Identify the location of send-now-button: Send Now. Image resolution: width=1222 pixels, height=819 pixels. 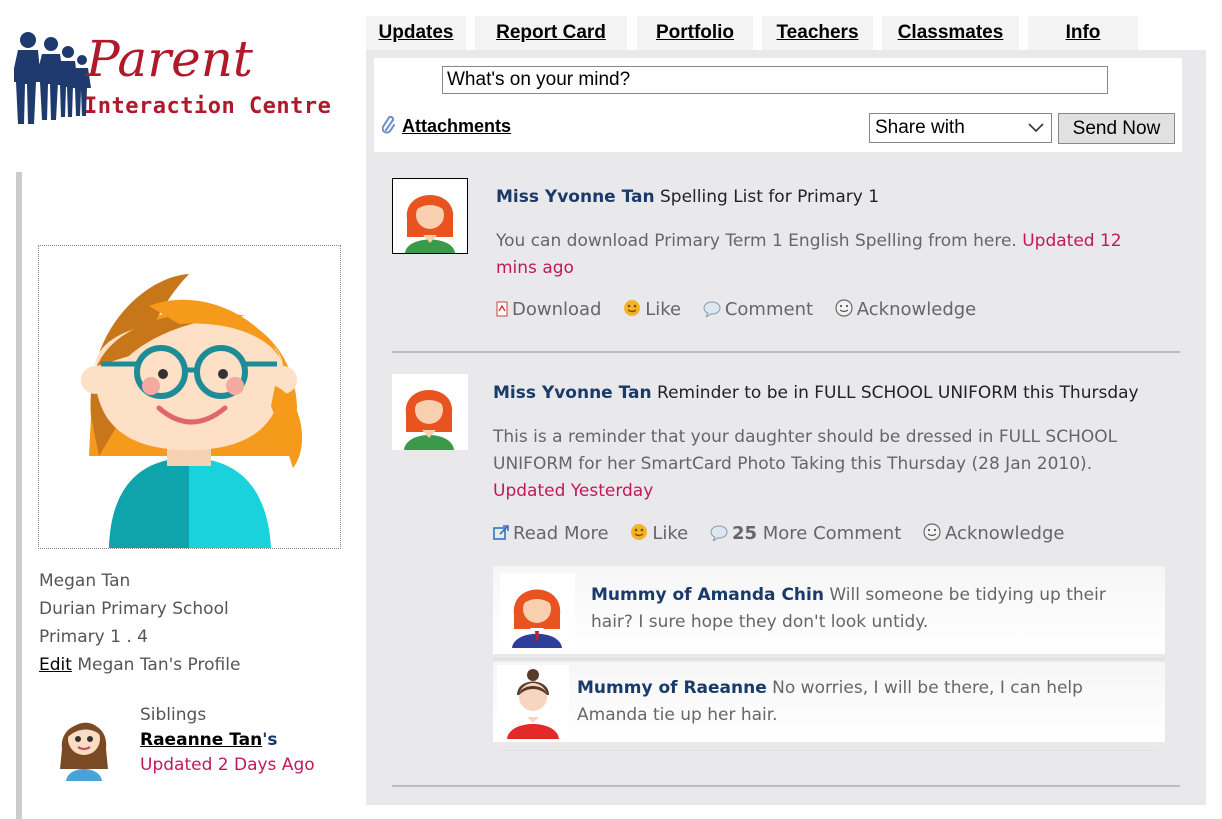
(1116, 128).